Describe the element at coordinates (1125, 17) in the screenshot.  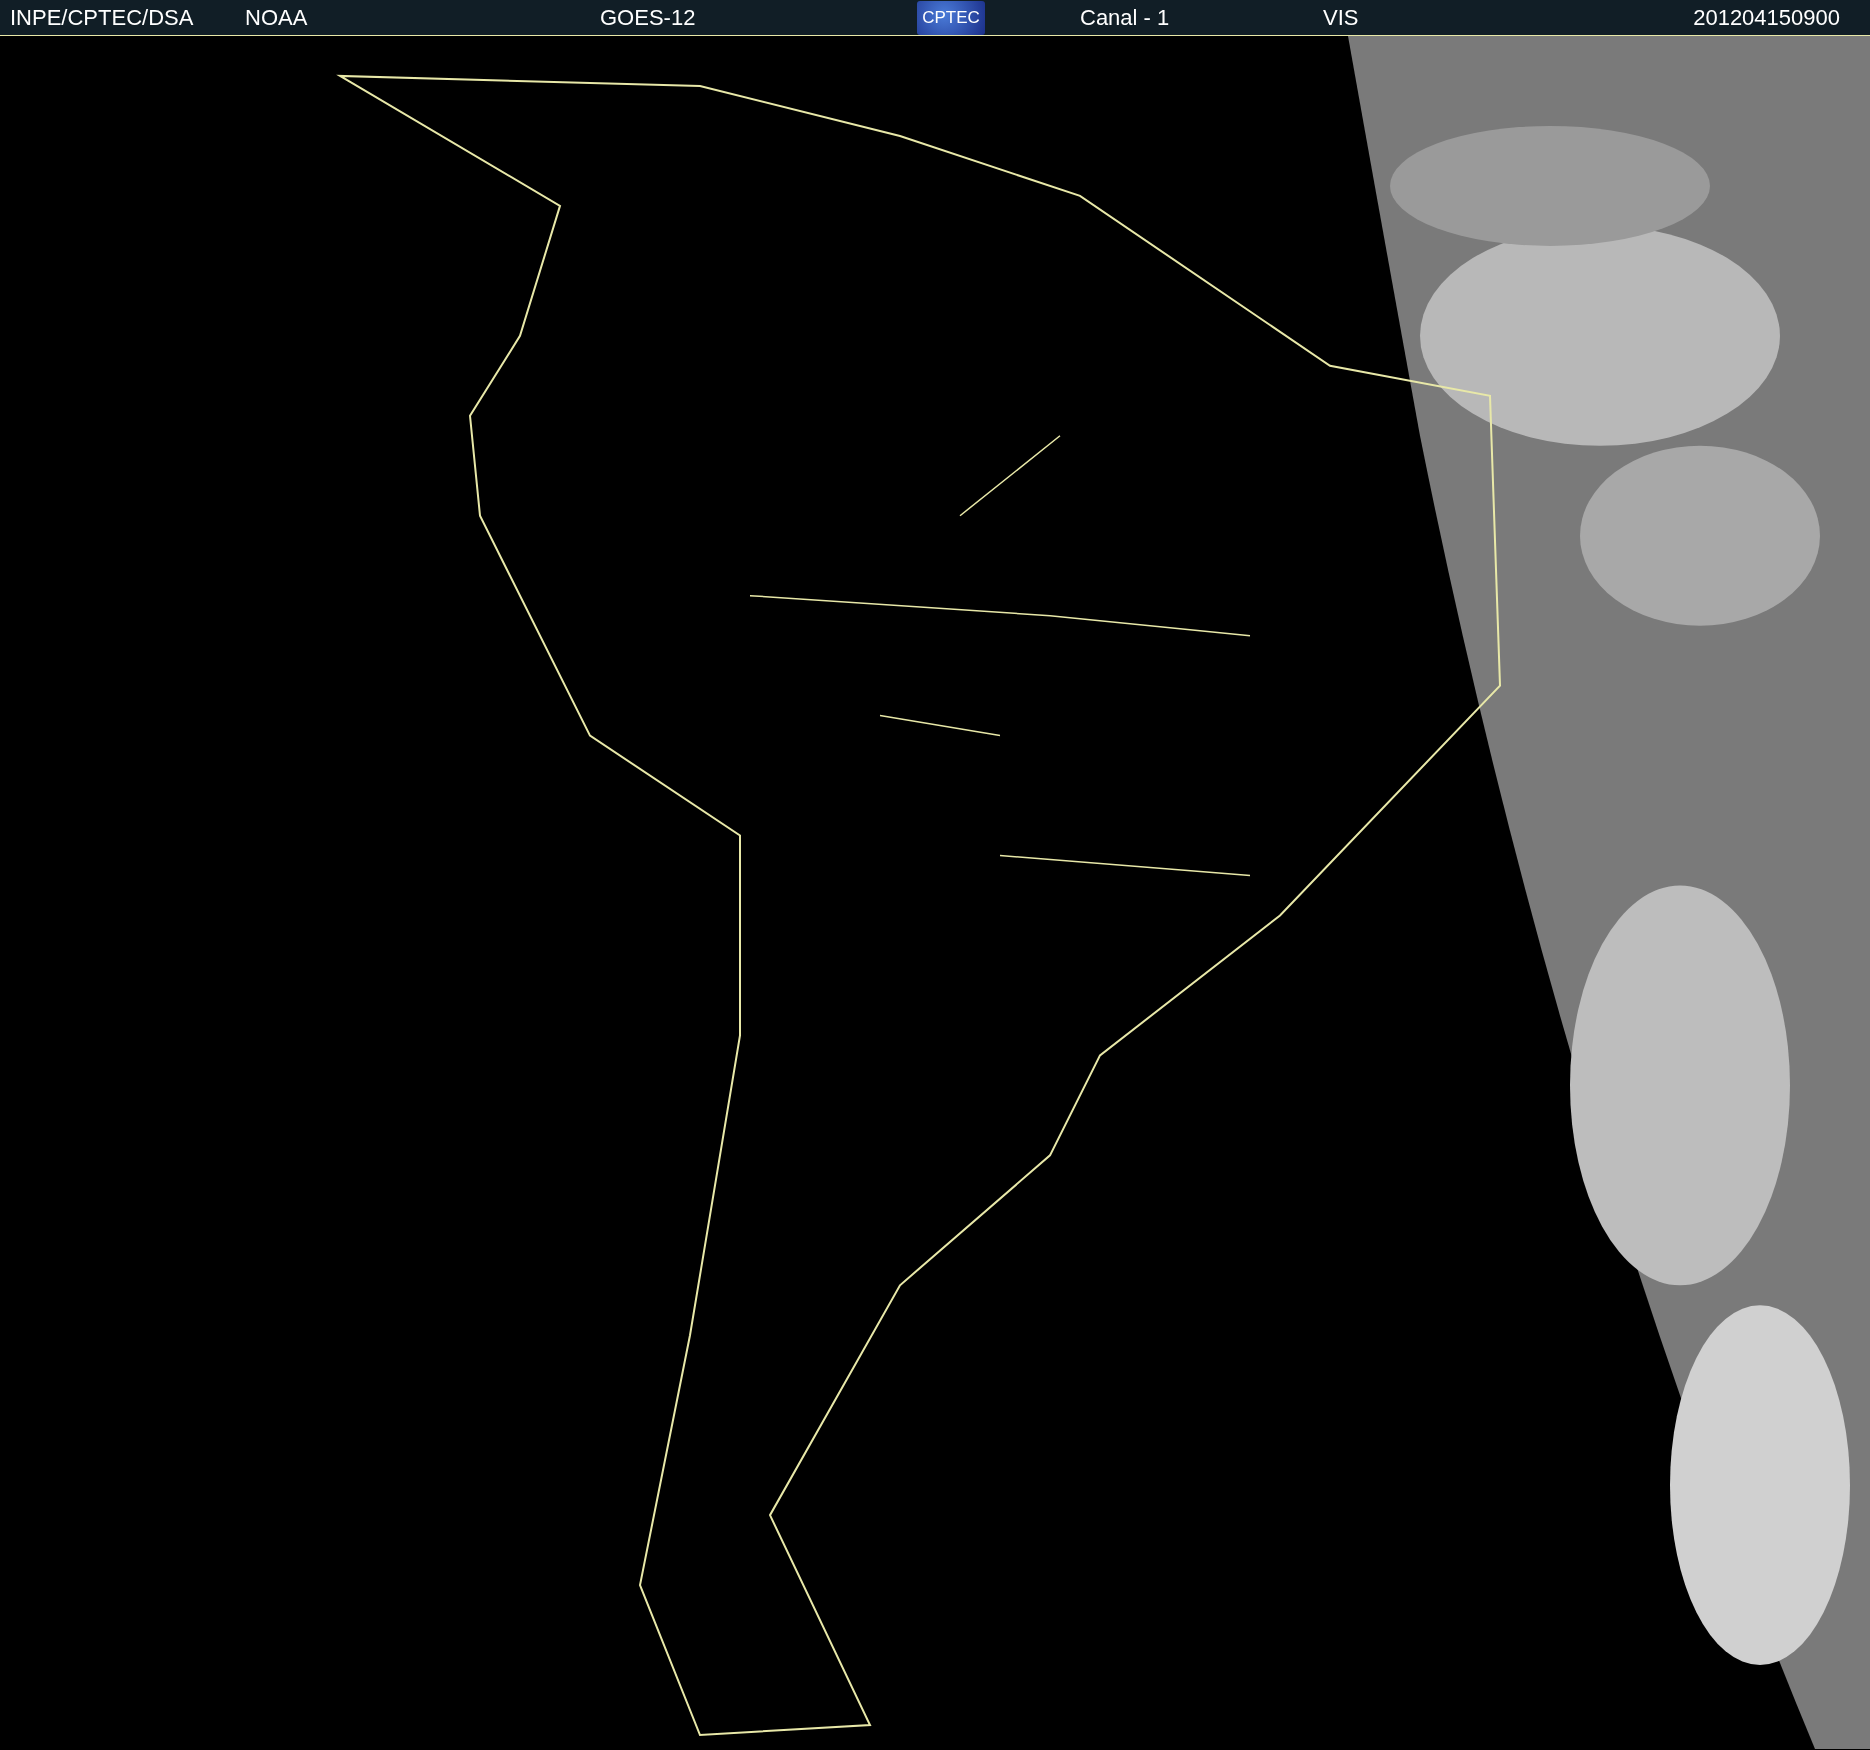
I see `header-label: Canal - 1` at that location.